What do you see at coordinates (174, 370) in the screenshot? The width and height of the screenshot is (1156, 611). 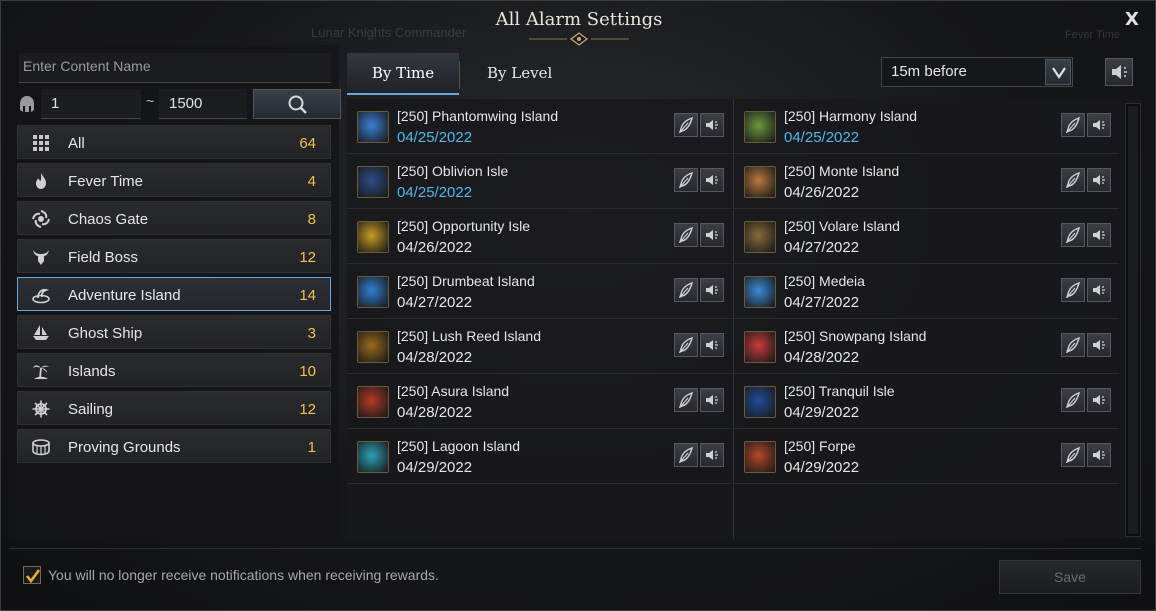 I see `category-islands: Islands 10` at bounding box center [174, 370].